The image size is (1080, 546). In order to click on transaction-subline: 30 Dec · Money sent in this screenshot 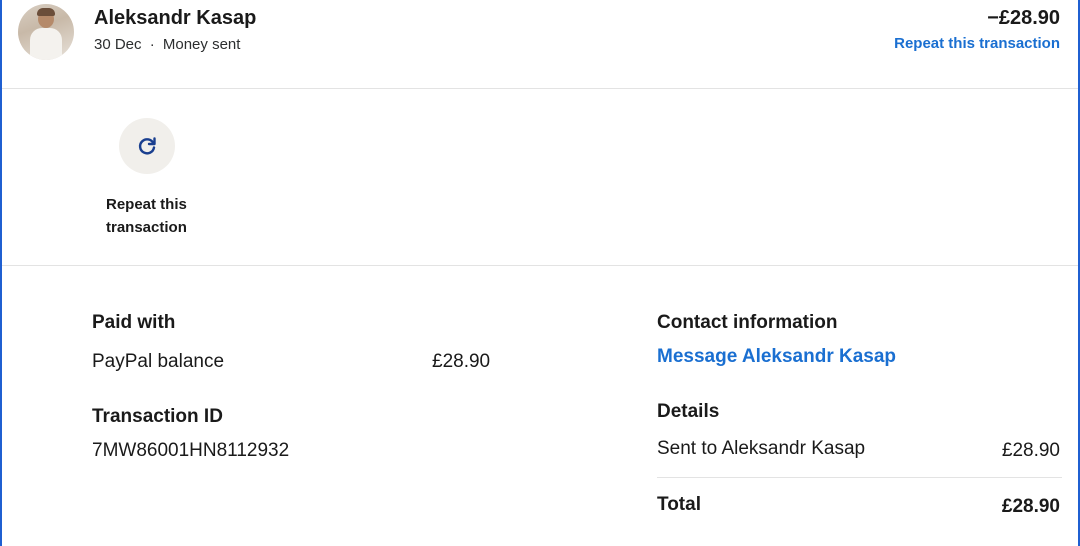, I will do `click(167, 44)`.